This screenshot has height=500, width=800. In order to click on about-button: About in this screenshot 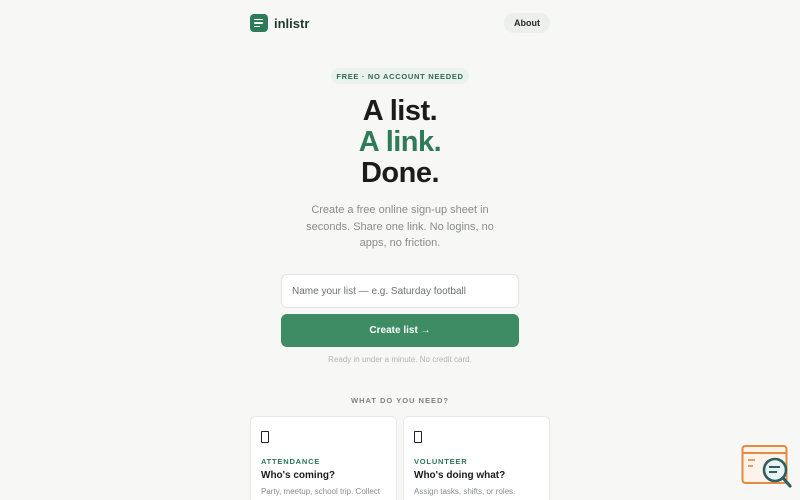, I will do `click(527, 23)`.